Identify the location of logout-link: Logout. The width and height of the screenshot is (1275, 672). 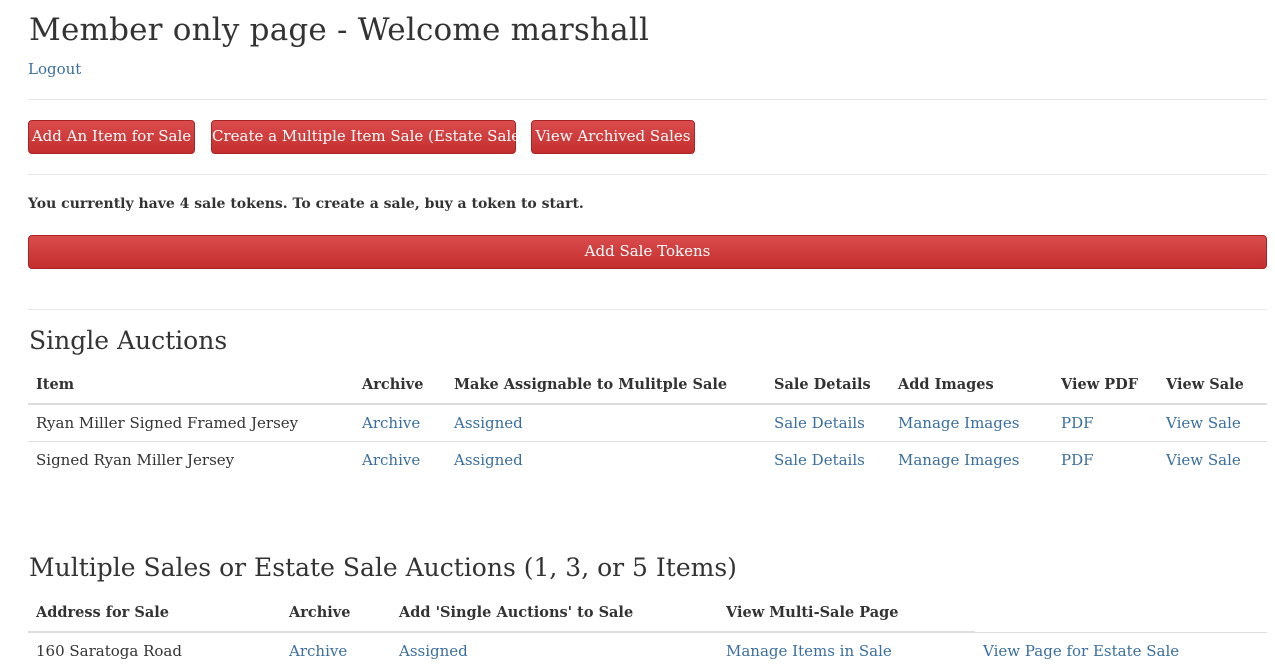
(54, 69).